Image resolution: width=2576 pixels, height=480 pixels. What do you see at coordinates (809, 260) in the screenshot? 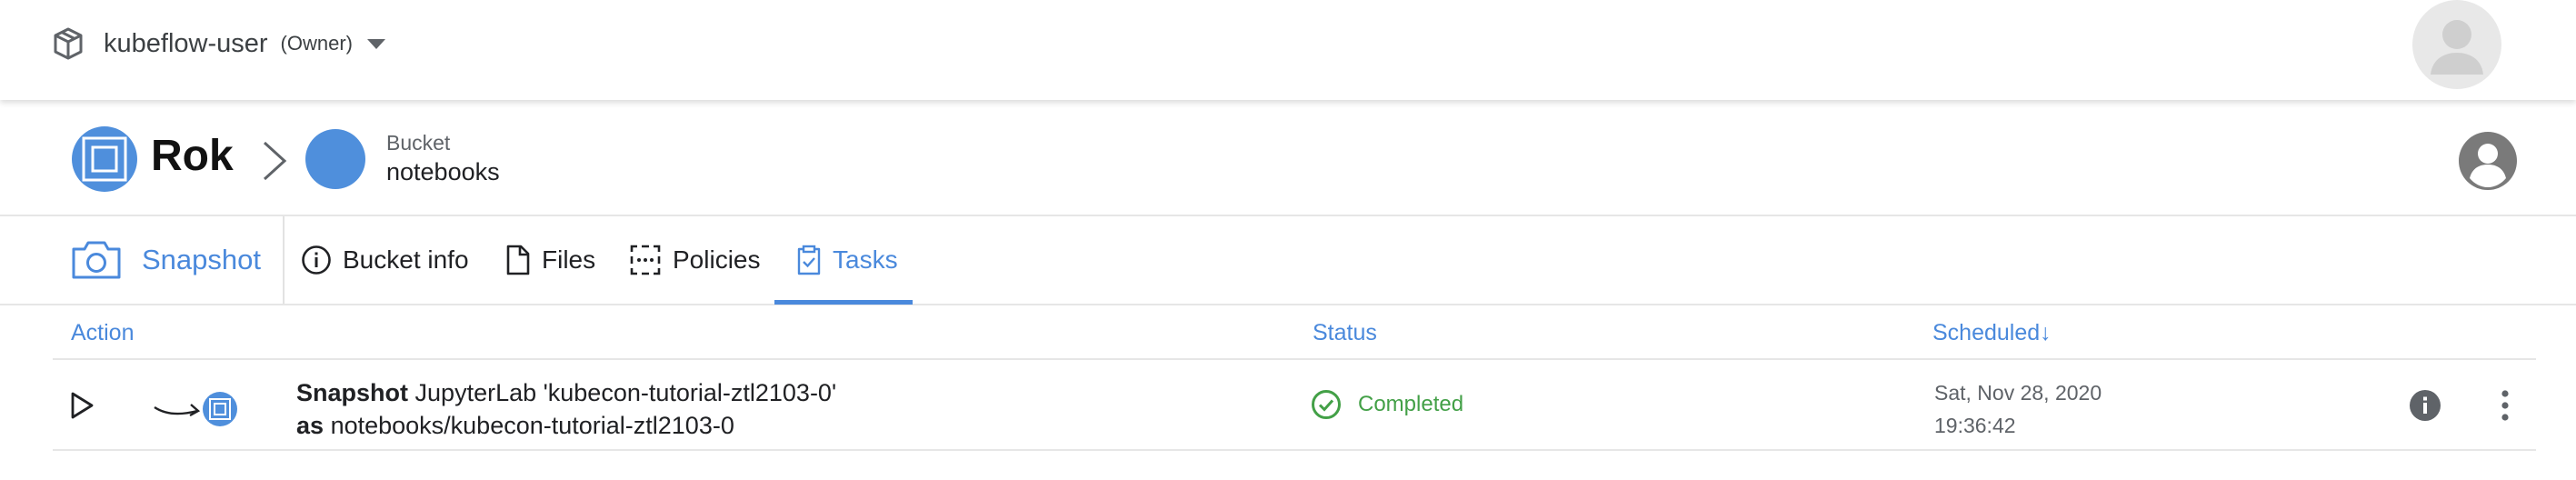
I see `clipboard-check-icon` at bounding box center [809, 260].